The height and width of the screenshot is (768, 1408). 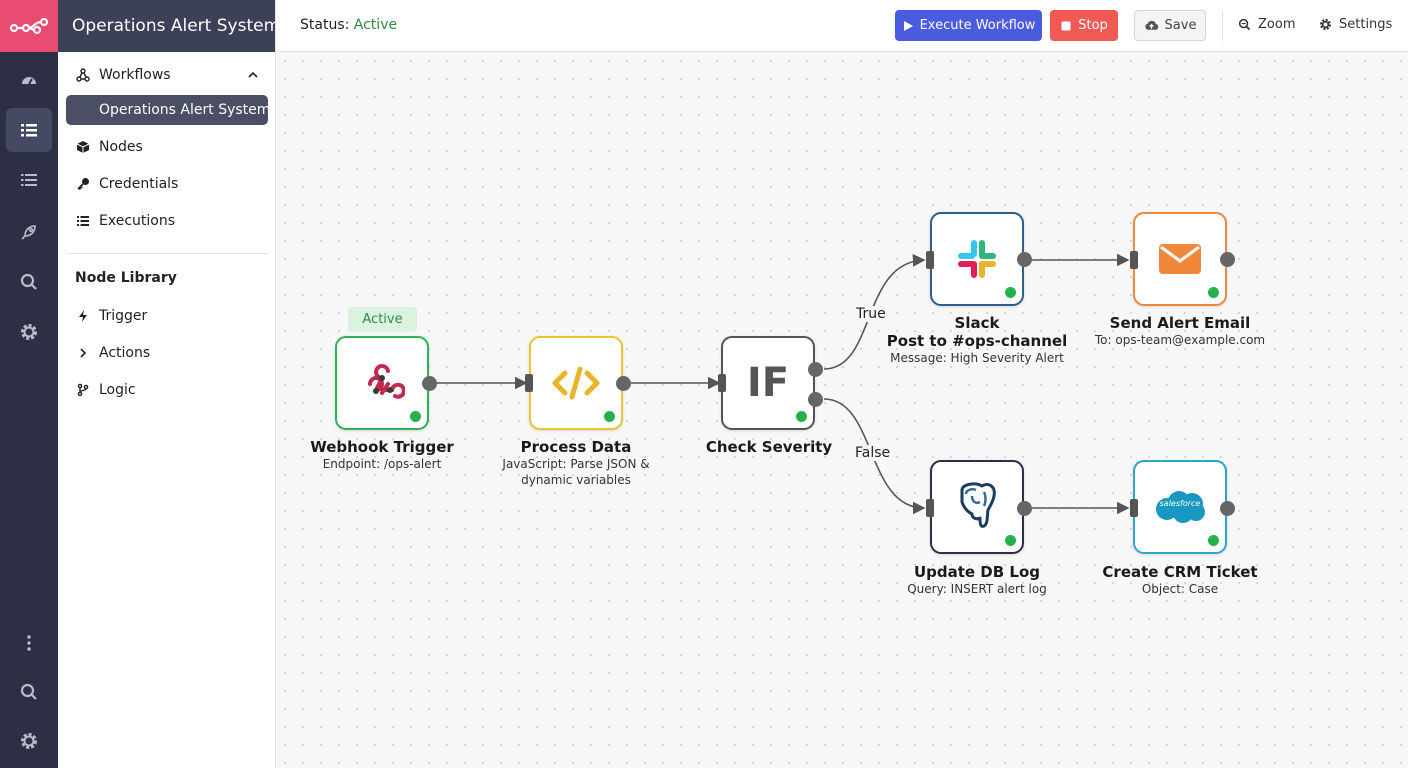 What do you see at coordinates (29, 180) in the screenshot?
I see `list-alt-icon` at bounding box center [29, 180].